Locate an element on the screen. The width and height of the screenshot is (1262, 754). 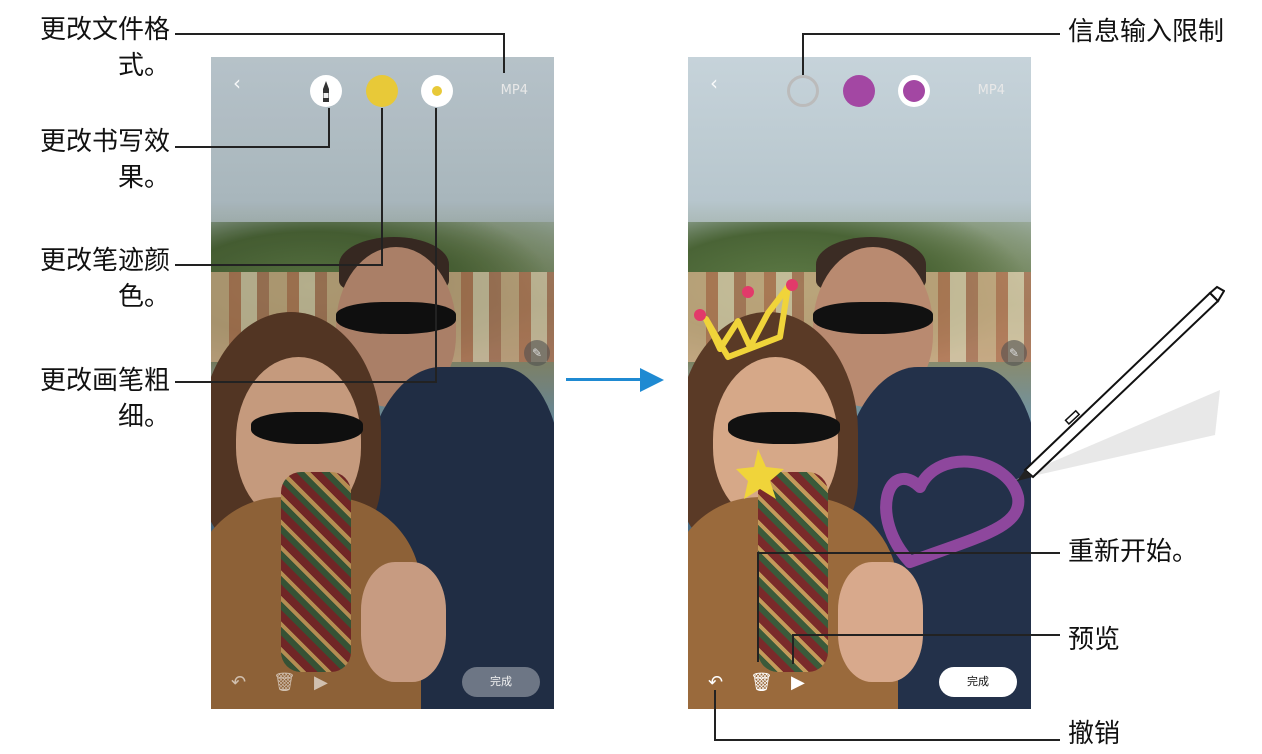
callout-writing-effect: 更改书写效 果。 is located at coordinates (104, 160).